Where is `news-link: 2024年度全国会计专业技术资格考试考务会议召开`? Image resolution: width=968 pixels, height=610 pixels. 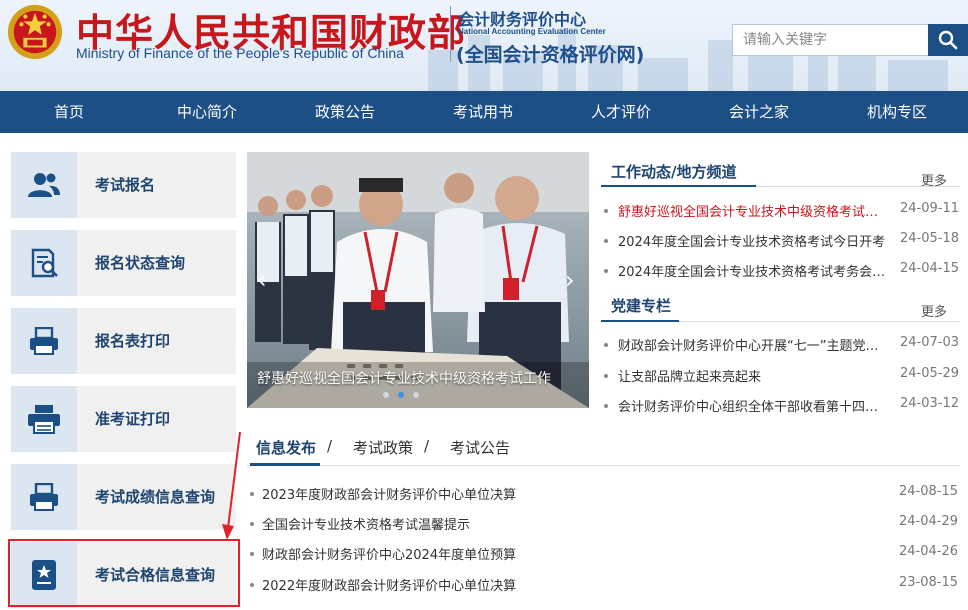 news-link: 2024年度全国会计专业技术资格考试考务会议召开 is located at coordinates (754, 270).